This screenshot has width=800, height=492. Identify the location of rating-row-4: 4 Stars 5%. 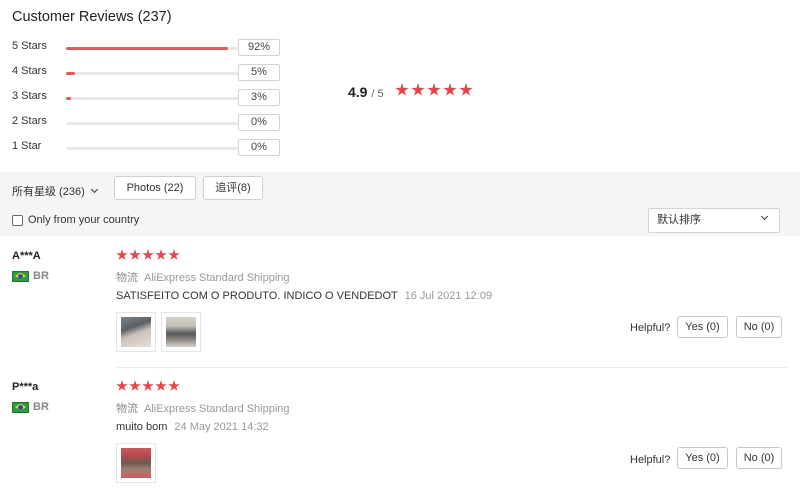
(152, 73).